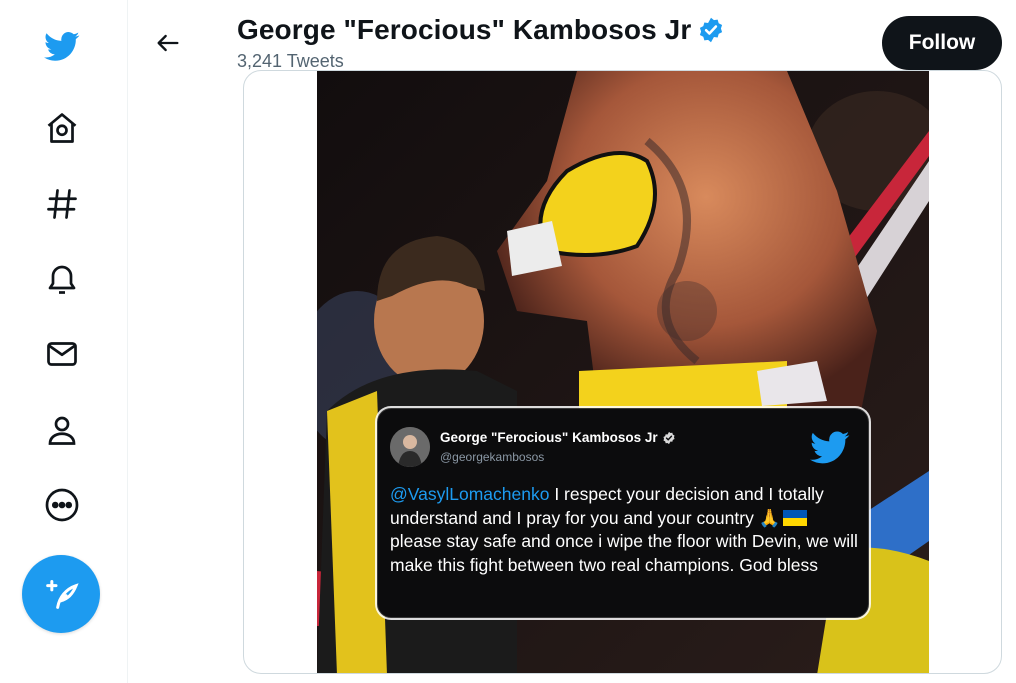 The image size is (1016, 683). I want to click on verified-badge-icon, so click(711, 30).